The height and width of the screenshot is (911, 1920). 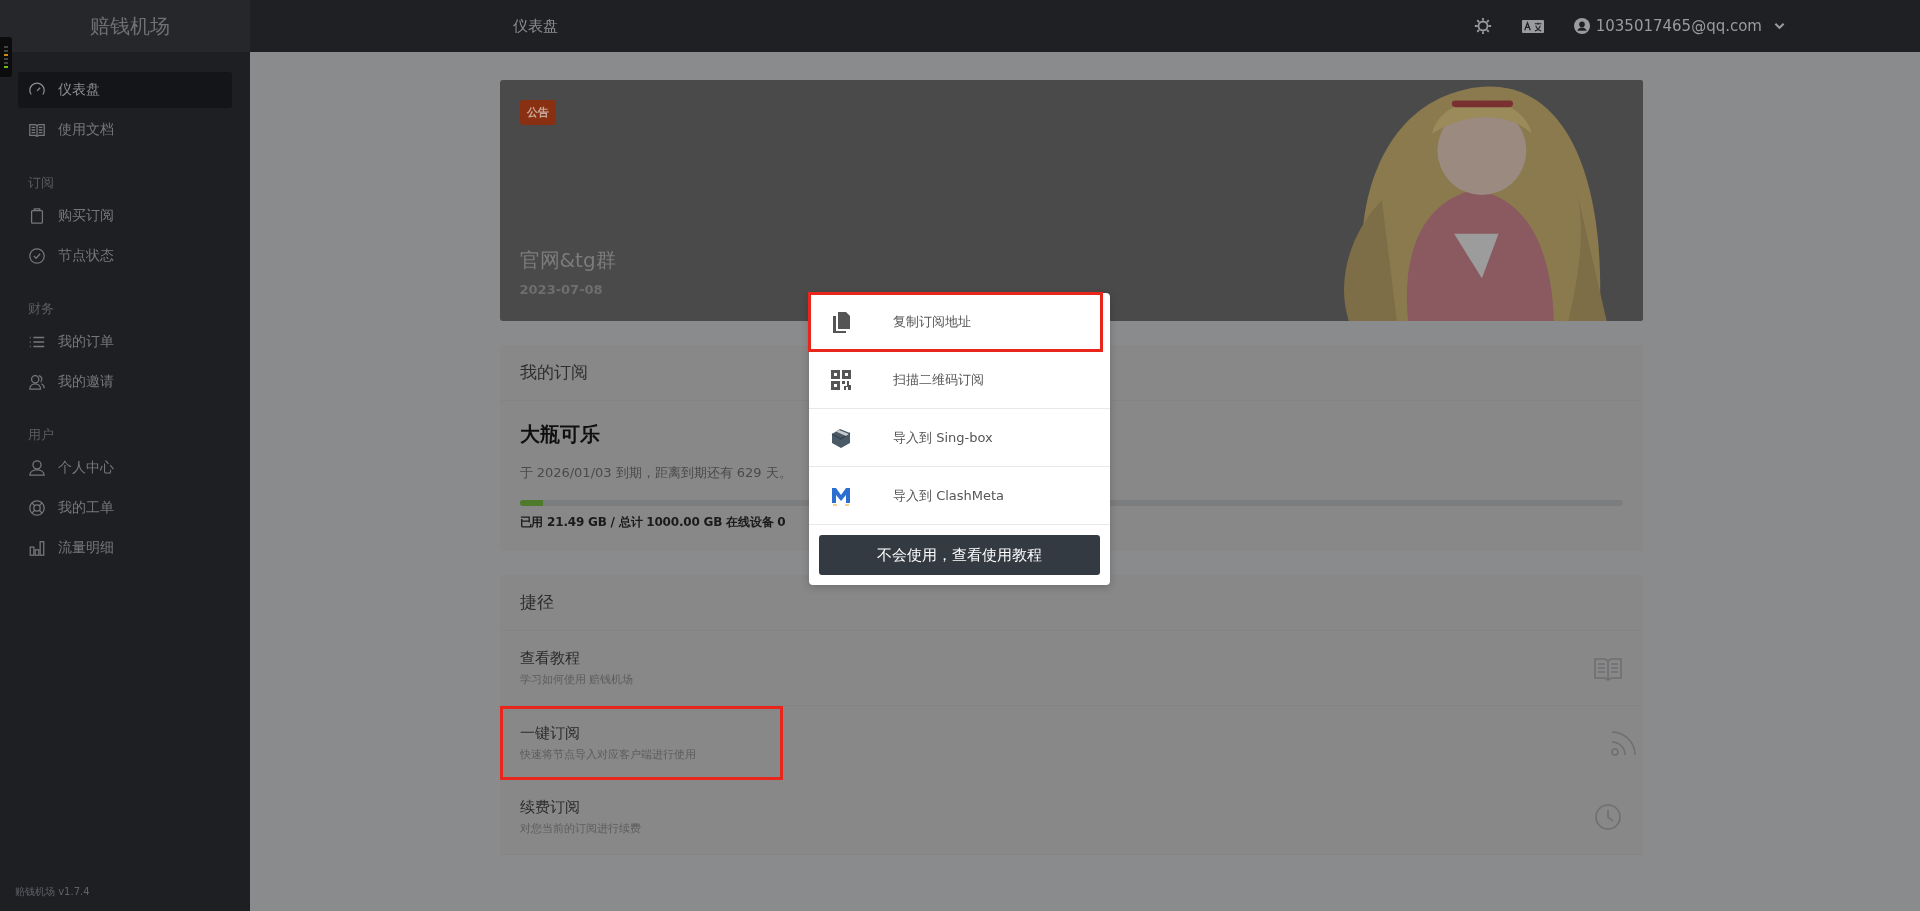 I want to click on lifebuoy-icon, so click(x=37, y=508).